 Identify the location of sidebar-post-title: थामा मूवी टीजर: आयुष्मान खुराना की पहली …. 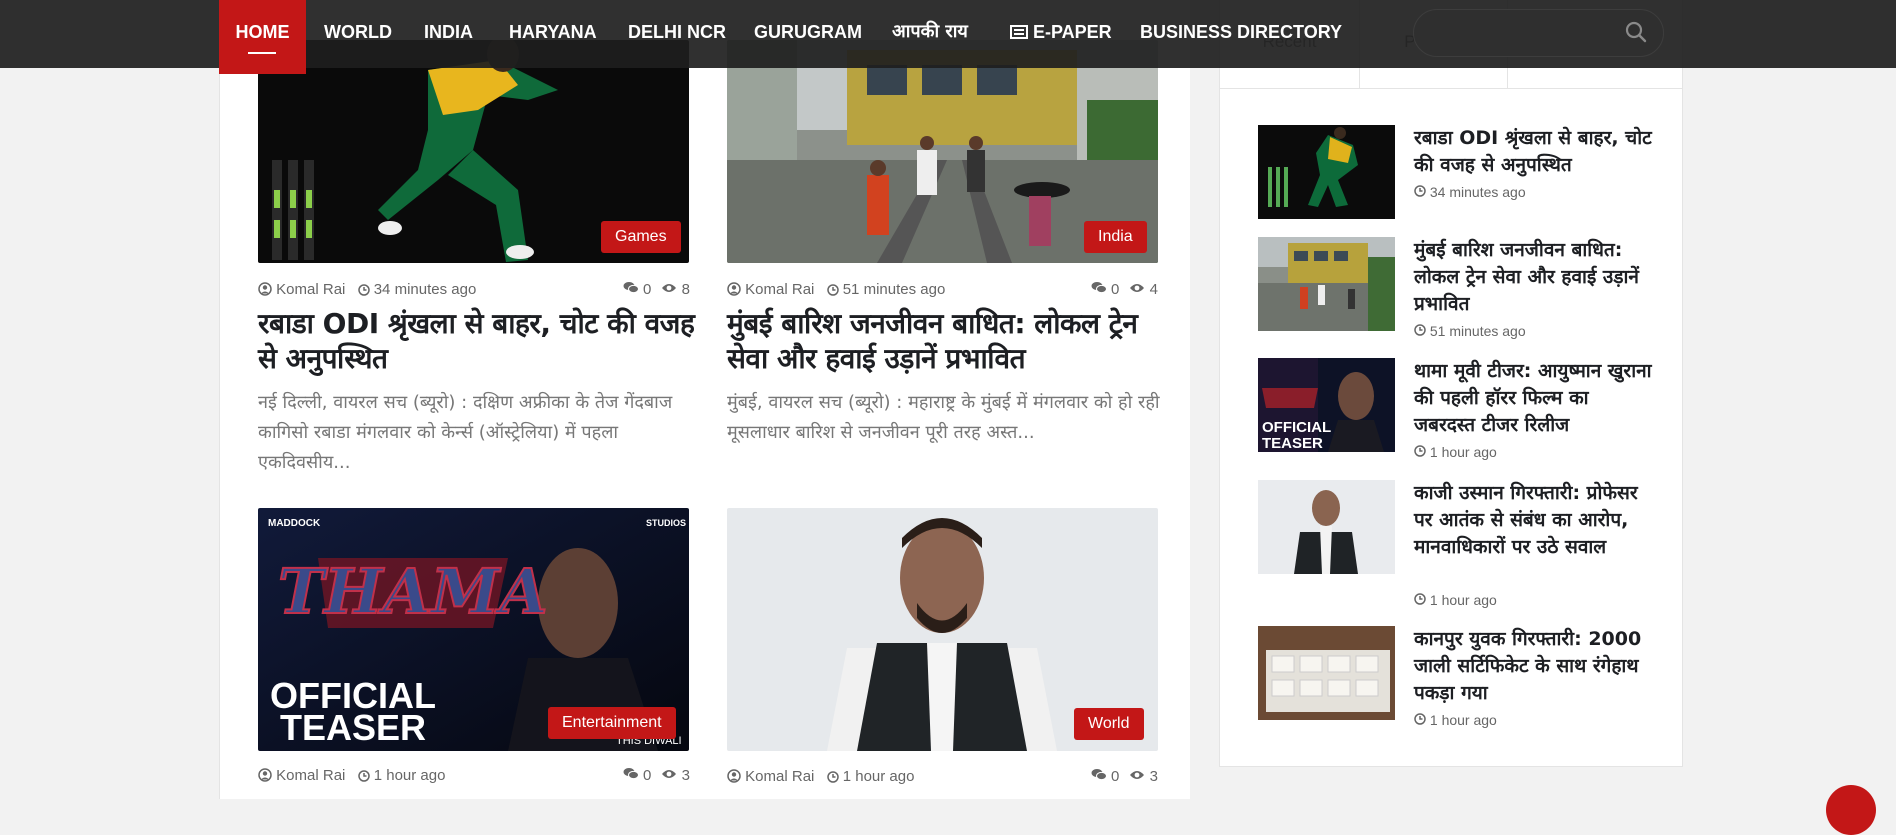
(1534, 398).